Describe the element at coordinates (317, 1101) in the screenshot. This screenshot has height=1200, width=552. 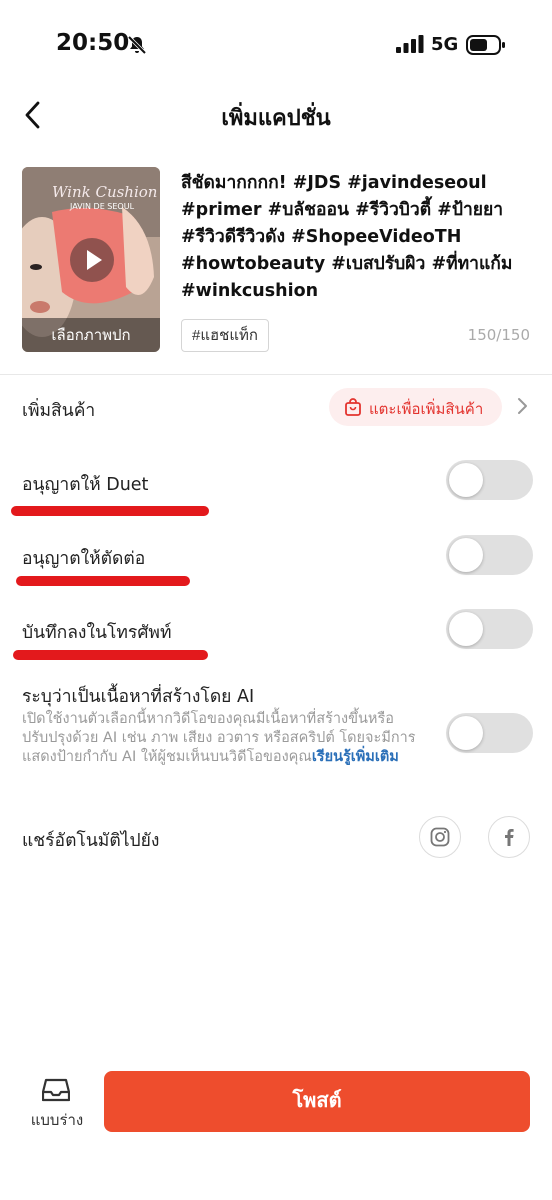
I see `post-button: โพสต์` at that location.